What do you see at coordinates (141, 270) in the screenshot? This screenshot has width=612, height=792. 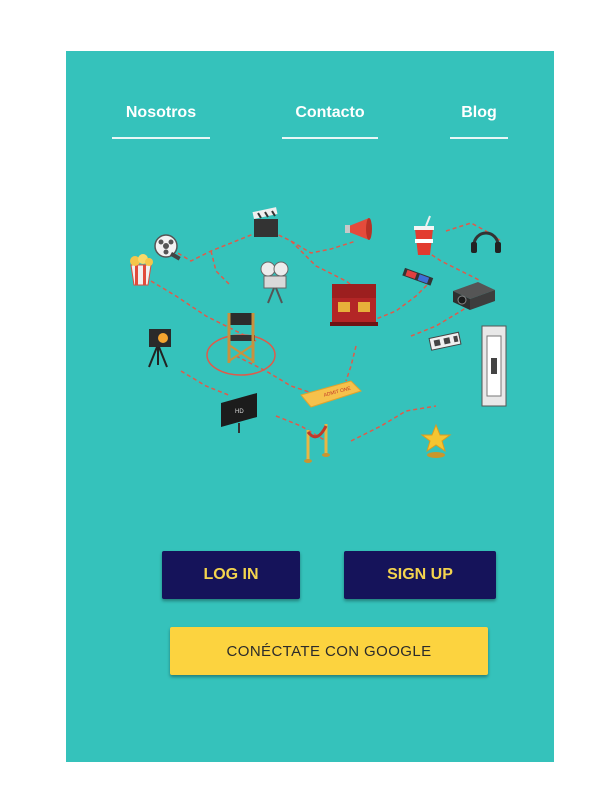 I see `popcorn-icon` at bounding box center [141, 270].